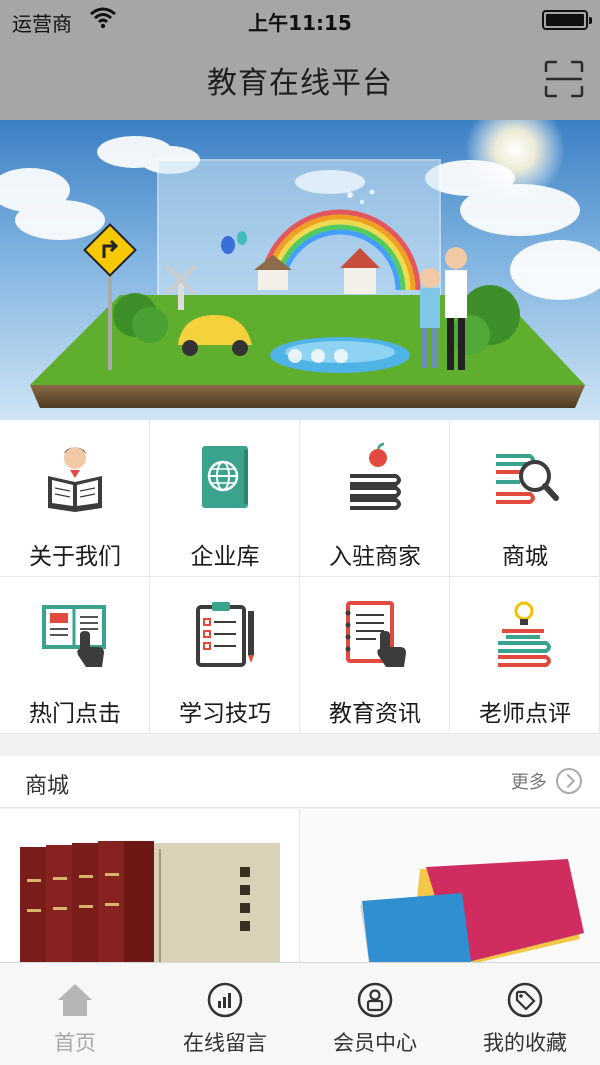 Image resolution: width=600 pixels, height=1065 pixels. Describe the element at coordinates (375, 714) in the screenshot. I see `grid-item-label: 教育资讯` at that location.